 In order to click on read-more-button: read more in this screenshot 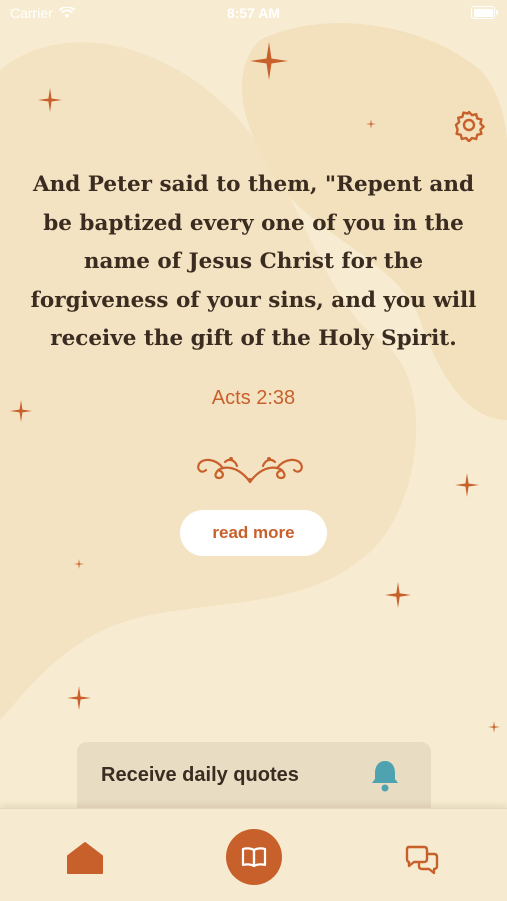, I will do `click(253, 533)`.